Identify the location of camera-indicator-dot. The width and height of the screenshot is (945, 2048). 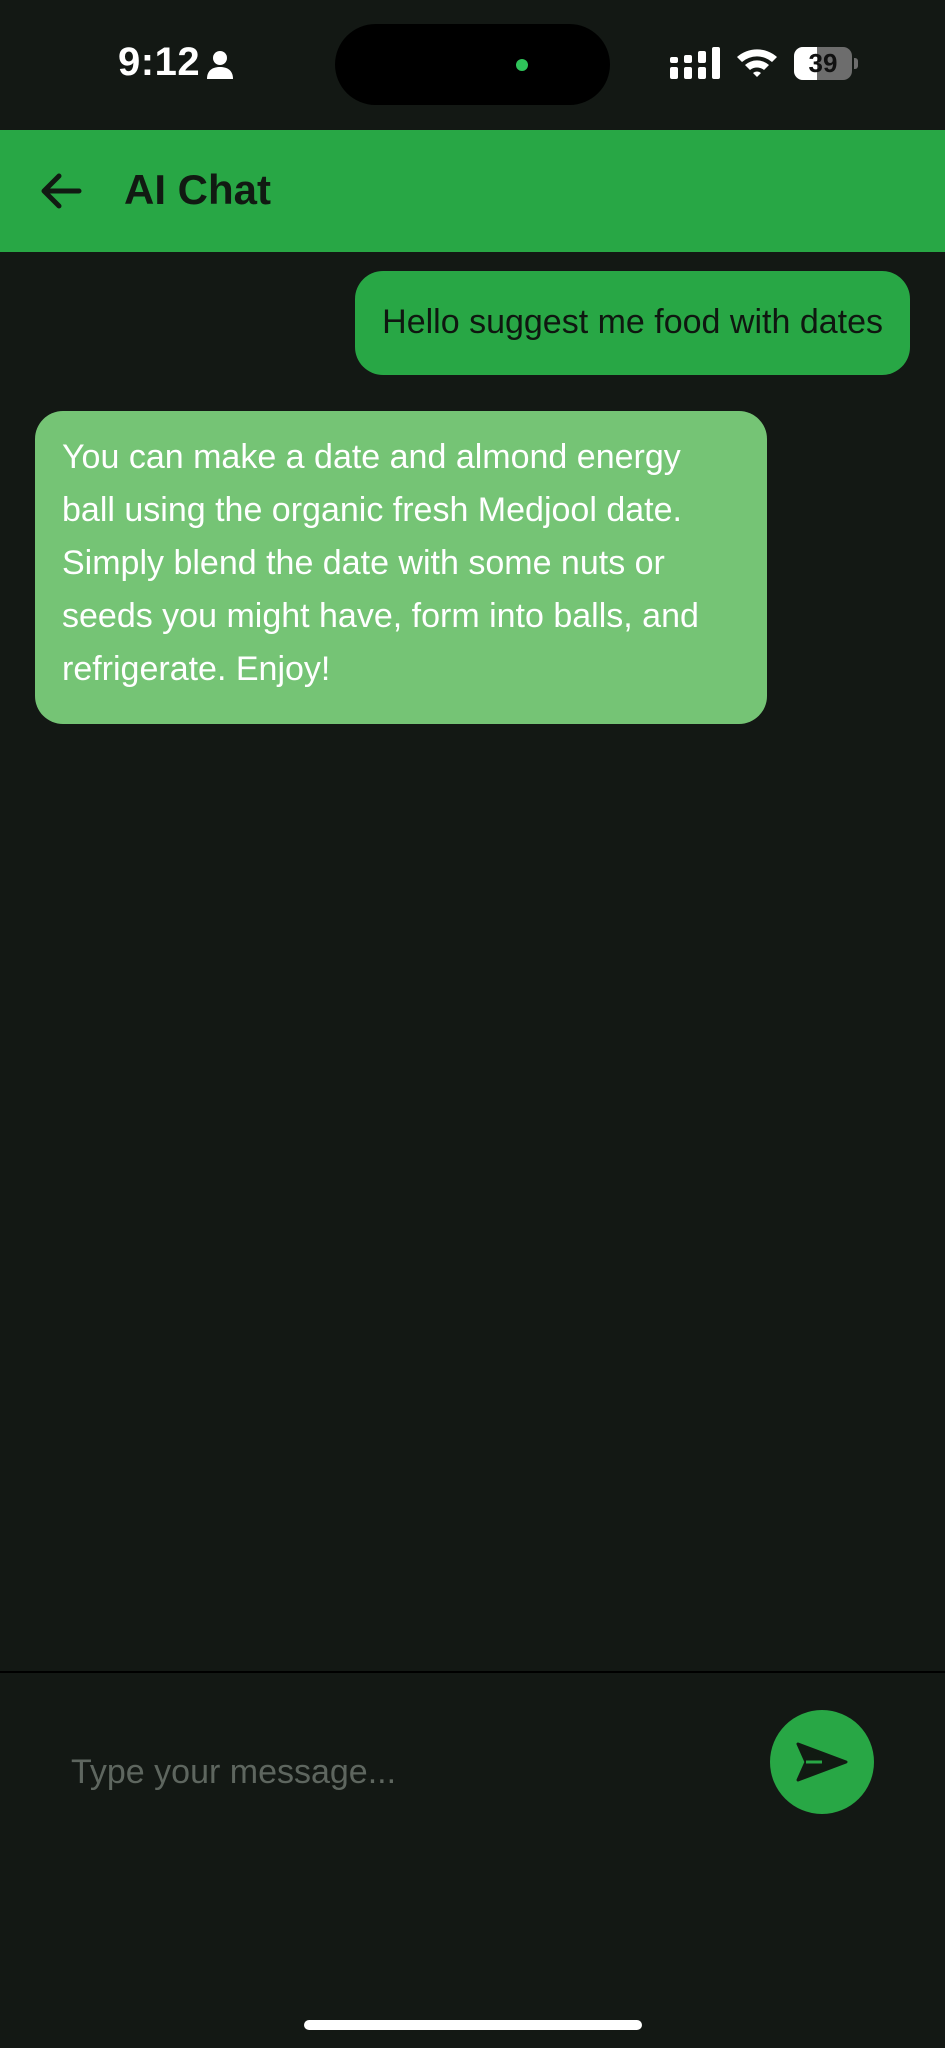
(522, 65).